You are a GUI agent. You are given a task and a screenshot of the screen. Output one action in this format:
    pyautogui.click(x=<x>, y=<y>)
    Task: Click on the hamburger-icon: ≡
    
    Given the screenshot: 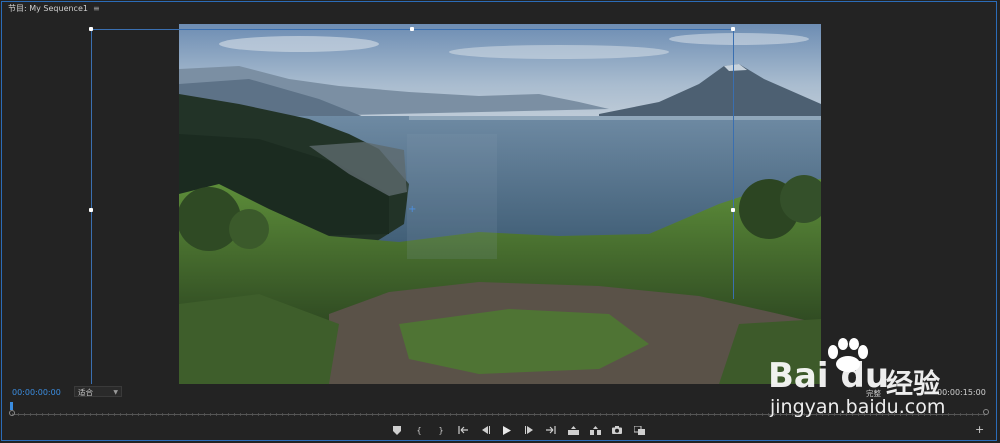 What is the action you would take?
    pyautogui.click(x=96, y=9)
    